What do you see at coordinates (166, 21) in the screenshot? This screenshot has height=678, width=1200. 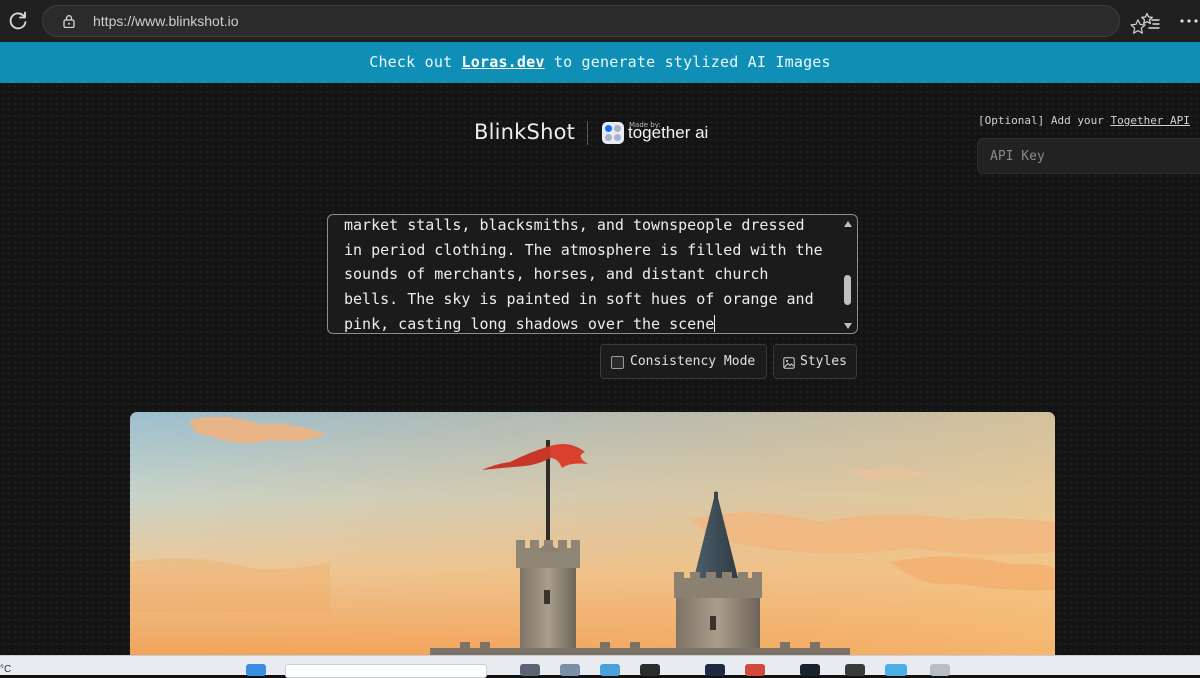 I see `url-text: https://www.blinkshot.io` at bounding box center [166, 21].